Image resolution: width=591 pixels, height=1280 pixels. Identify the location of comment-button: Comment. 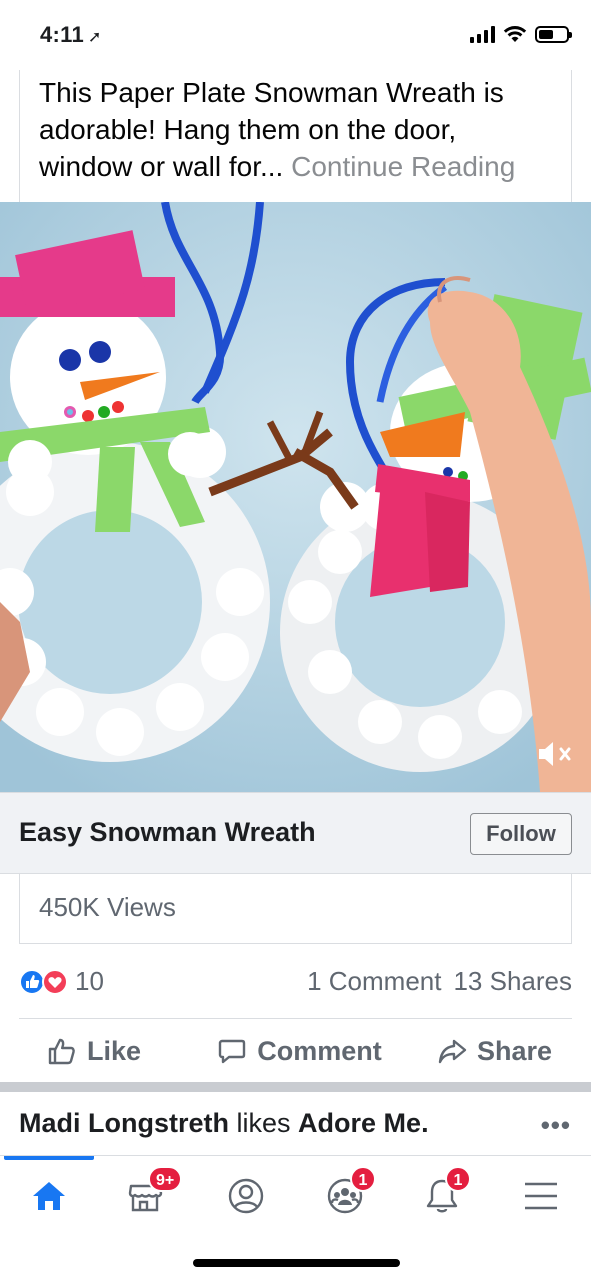
(299, 1051).